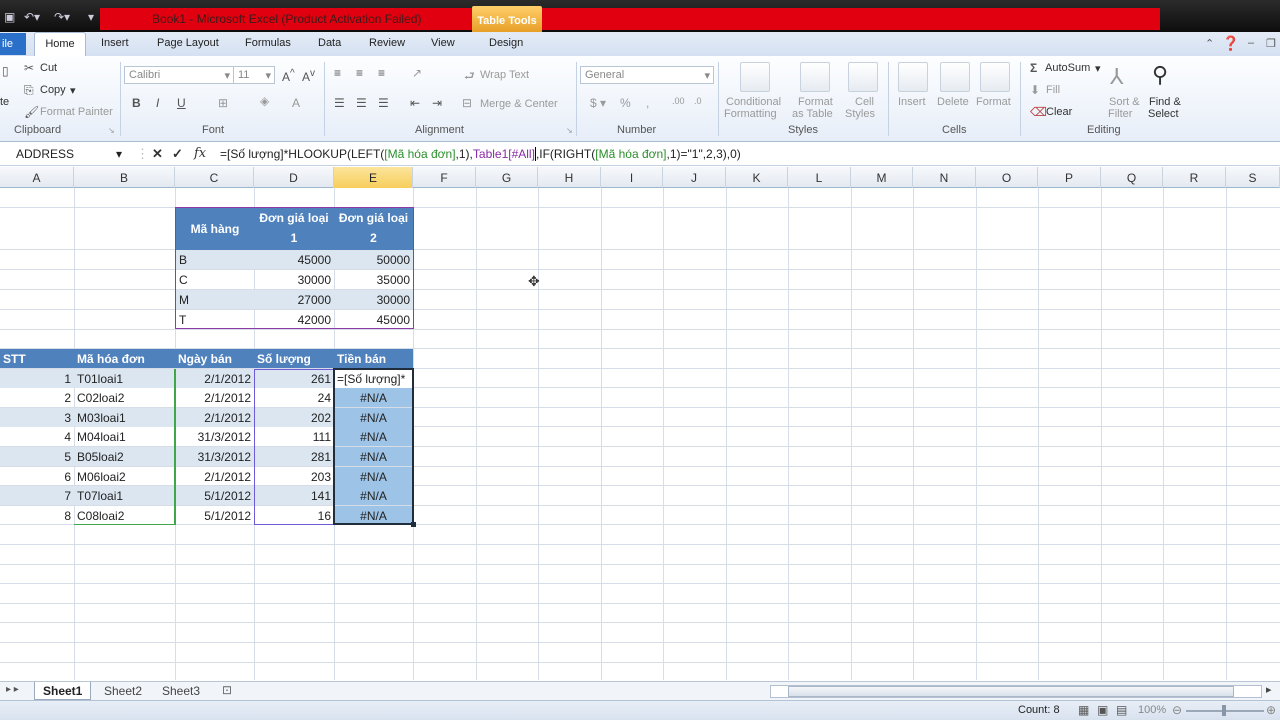 This screenshot has height=720, width=1280. Describe the element at coordinates (296, 103) in the screenshot. I see `font-color-icon: A` at that location.